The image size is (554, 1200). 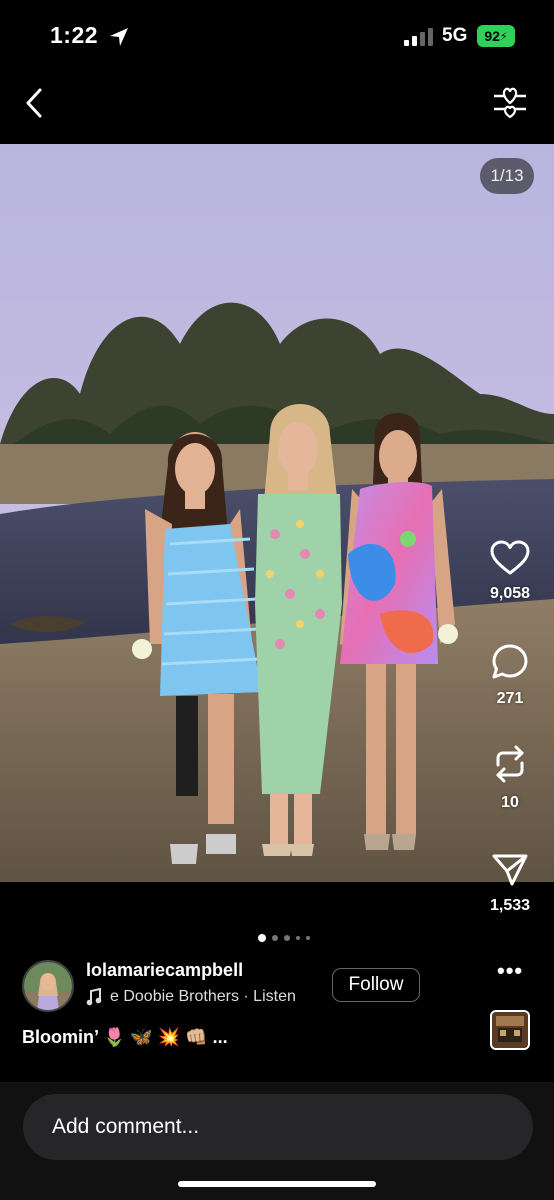 I want to click on like-button: 9,058, so click(x=510, y=571).